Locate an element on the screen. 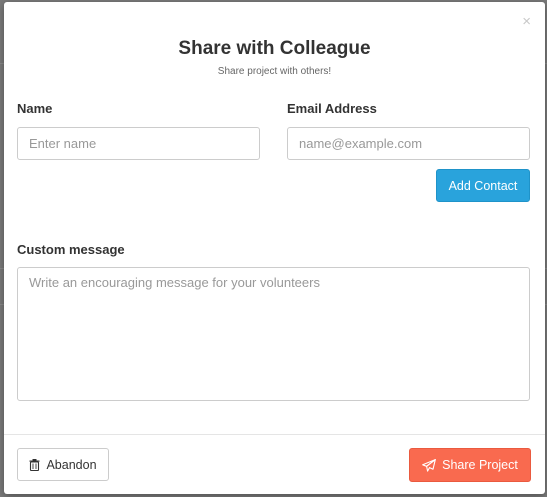 This screenshot has height=497, width=547. abandon-button: Abandon is located at coordinates (63, 464).